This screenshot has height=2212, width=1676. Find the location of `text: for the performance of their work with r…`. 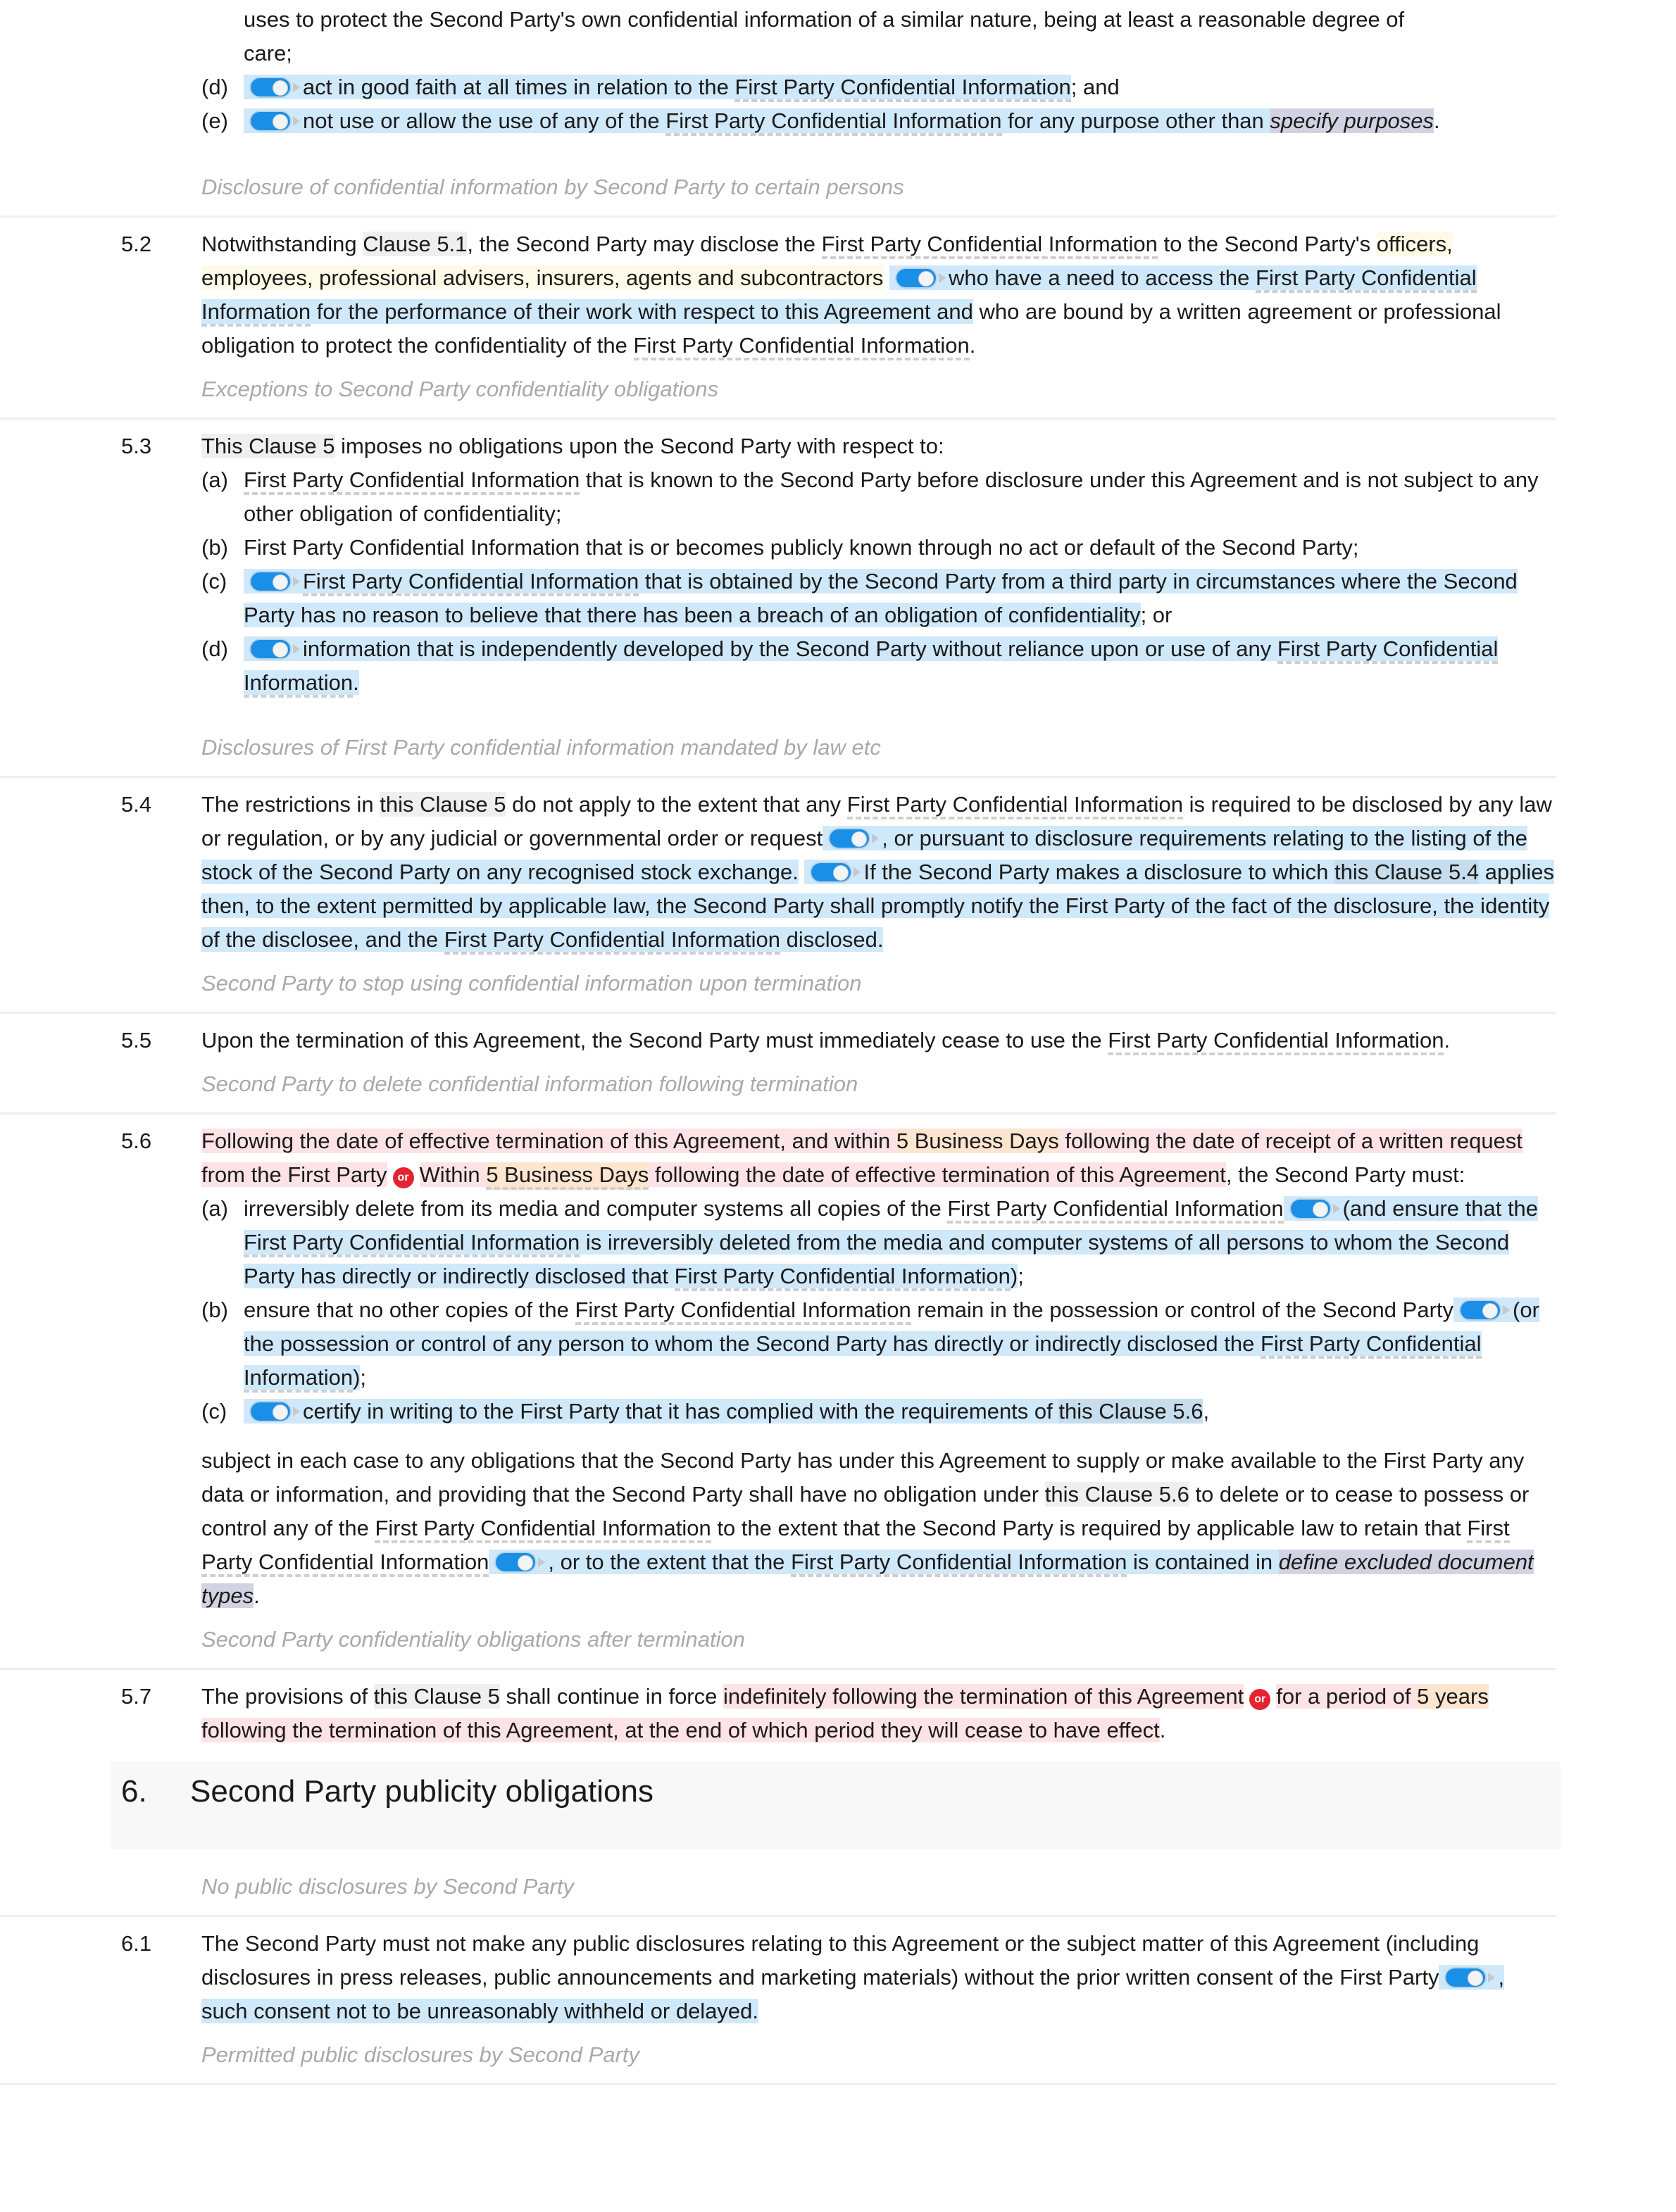

text: for the performance of their work with r… is located at coordinates (645, 311).